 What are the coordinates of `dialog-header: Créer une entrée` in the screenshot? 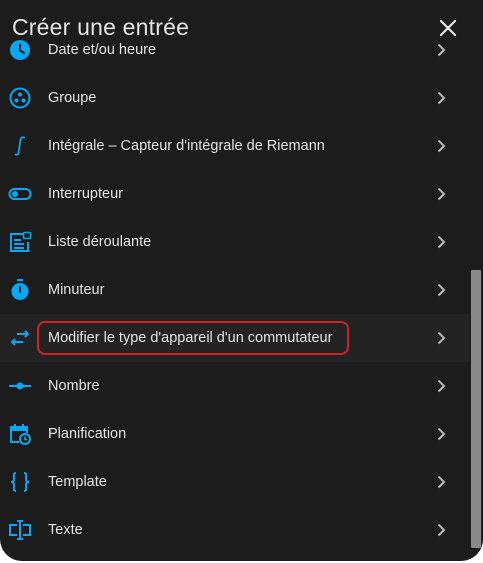 It's located at (235, 26).